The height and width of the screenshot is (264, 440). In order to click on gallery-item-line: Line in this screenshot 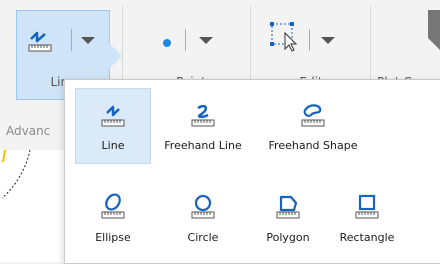, I will do `click(113, 126)`.